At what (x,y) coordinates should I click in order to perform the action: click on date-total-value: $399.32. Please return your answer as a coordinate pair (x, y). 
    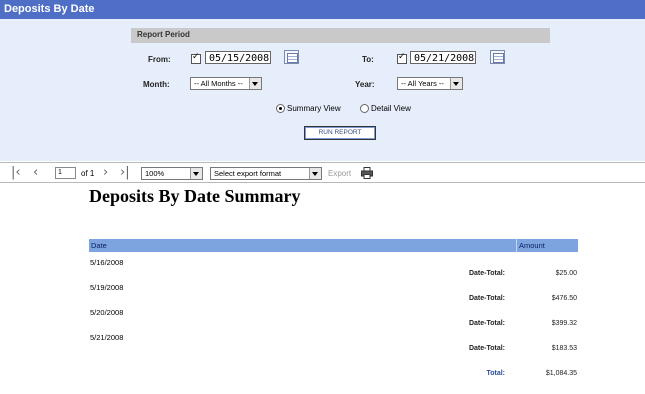
    Looking at the image, I should click on (564, 323).